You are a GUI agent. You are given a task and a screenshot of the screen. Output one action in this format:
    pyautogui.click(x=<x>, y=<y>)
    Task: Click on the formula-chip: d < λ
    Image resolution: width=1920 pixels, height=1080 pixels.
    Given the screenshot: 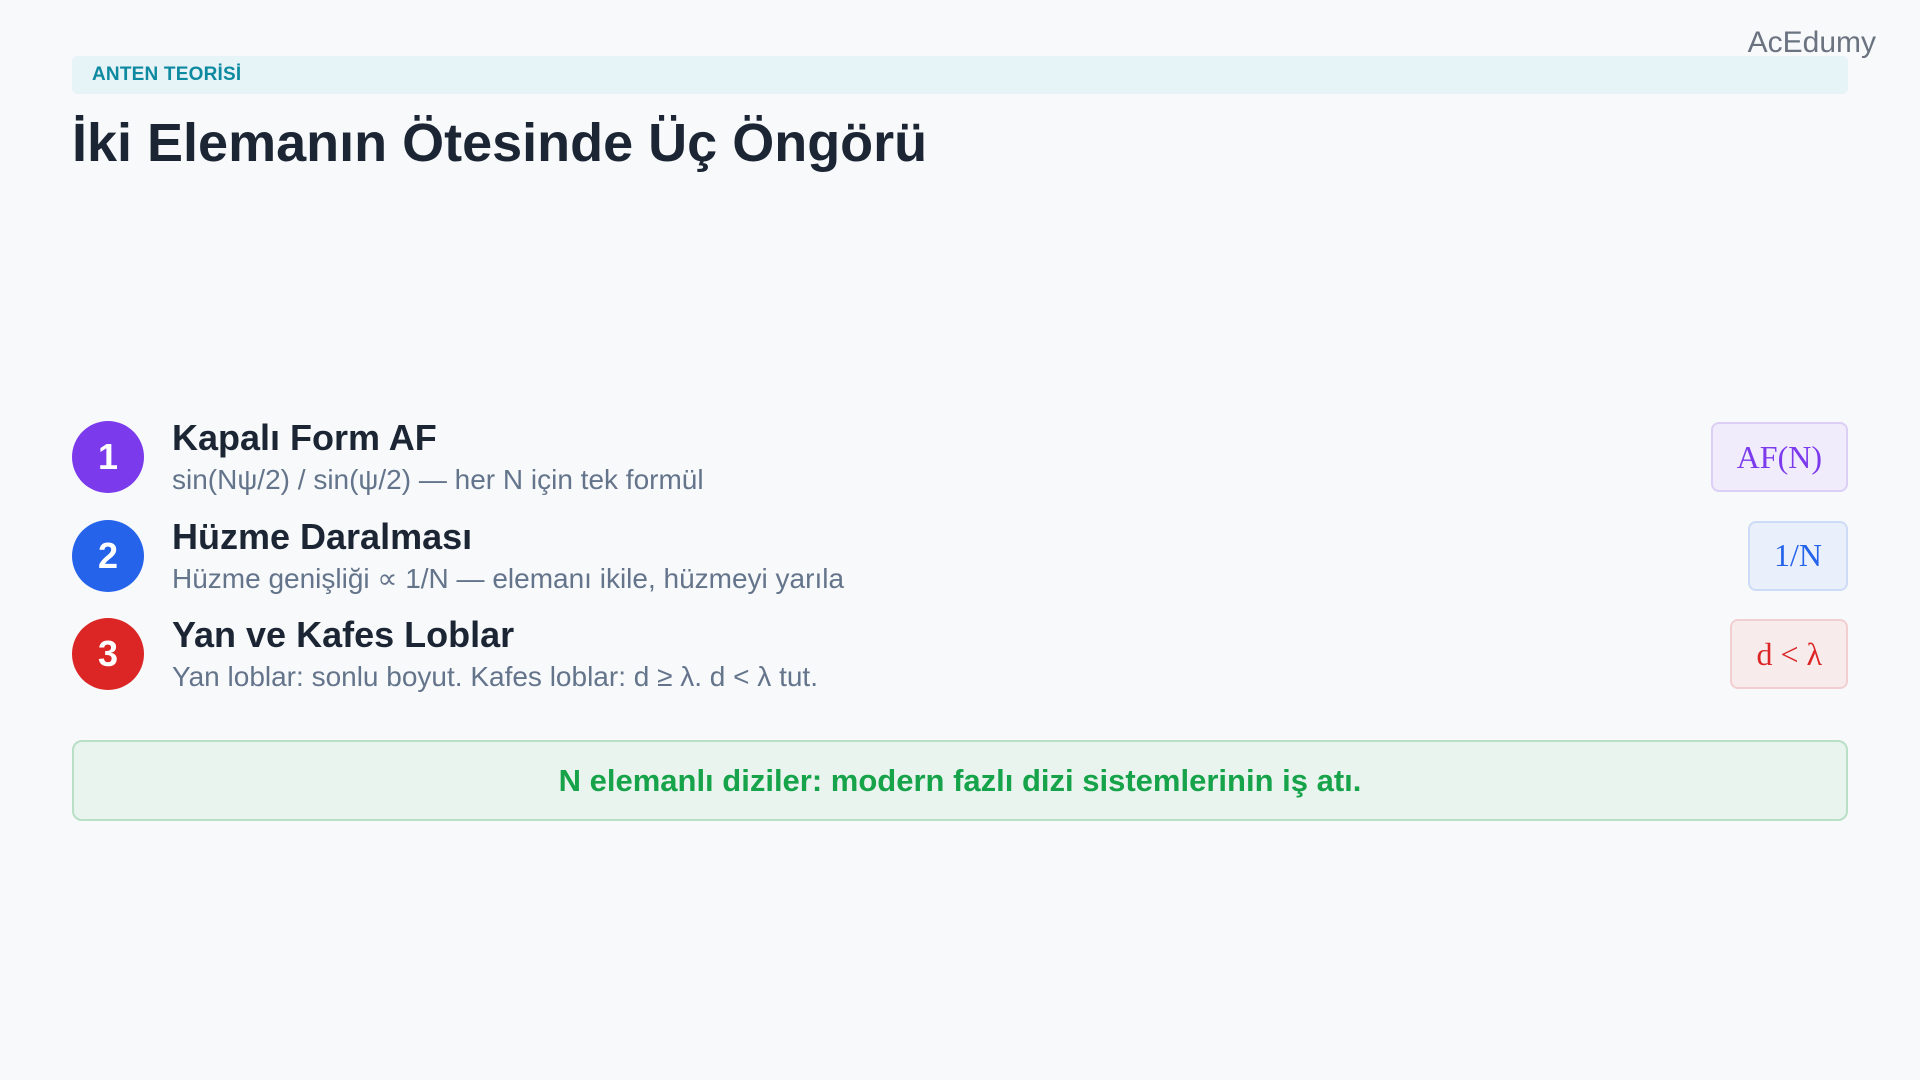 What is the action you would take?
    pyautogui.click(x=1789, y=654)
    